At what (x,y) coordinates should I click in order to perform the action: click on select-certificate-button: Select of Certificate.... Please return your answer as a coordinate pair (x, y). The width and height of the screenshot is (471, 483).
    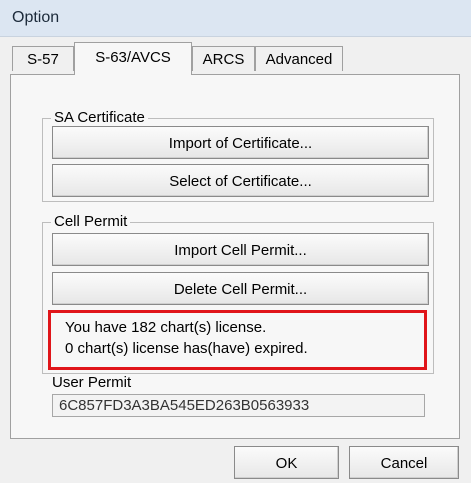
    Looking at the image, I should click on (240, 180).